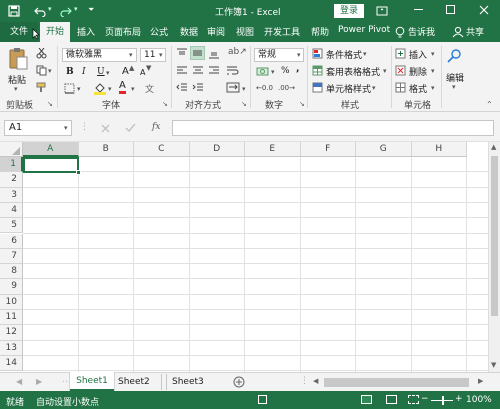 The height and width of the screenshot is (409, 500). What do you see at coordinates (382, 11) in the screenshot?
I see `ribbon-display-options-icon` at bounding box center [382, 11].